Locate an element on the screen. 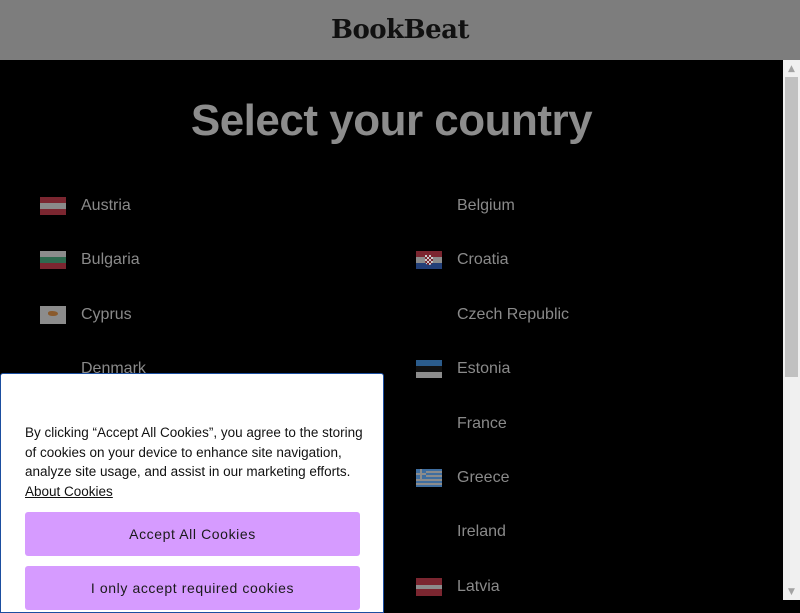  country-austria: Austria is located at coordinates (85, 206).